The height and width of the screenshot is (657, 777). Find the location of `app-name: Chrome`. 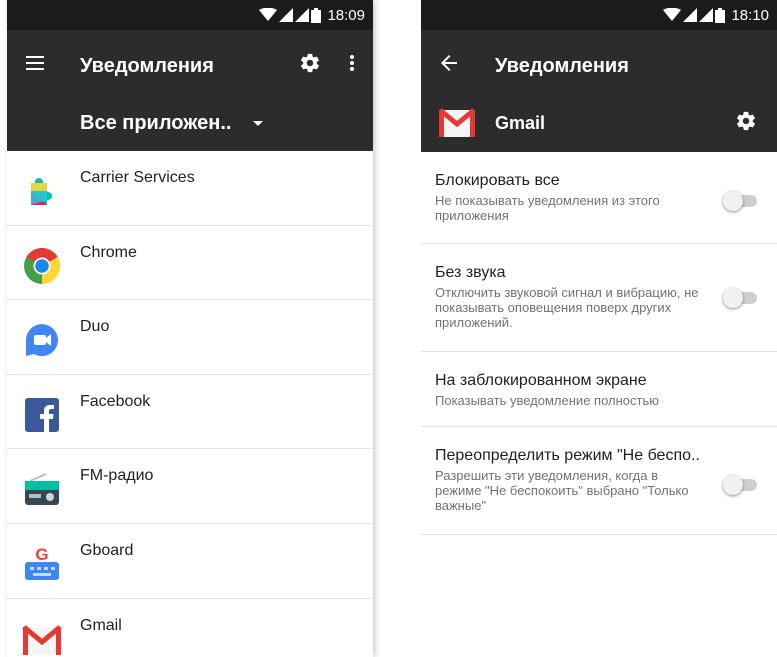

app-name: Chrome is located at coordinates (108, 252).